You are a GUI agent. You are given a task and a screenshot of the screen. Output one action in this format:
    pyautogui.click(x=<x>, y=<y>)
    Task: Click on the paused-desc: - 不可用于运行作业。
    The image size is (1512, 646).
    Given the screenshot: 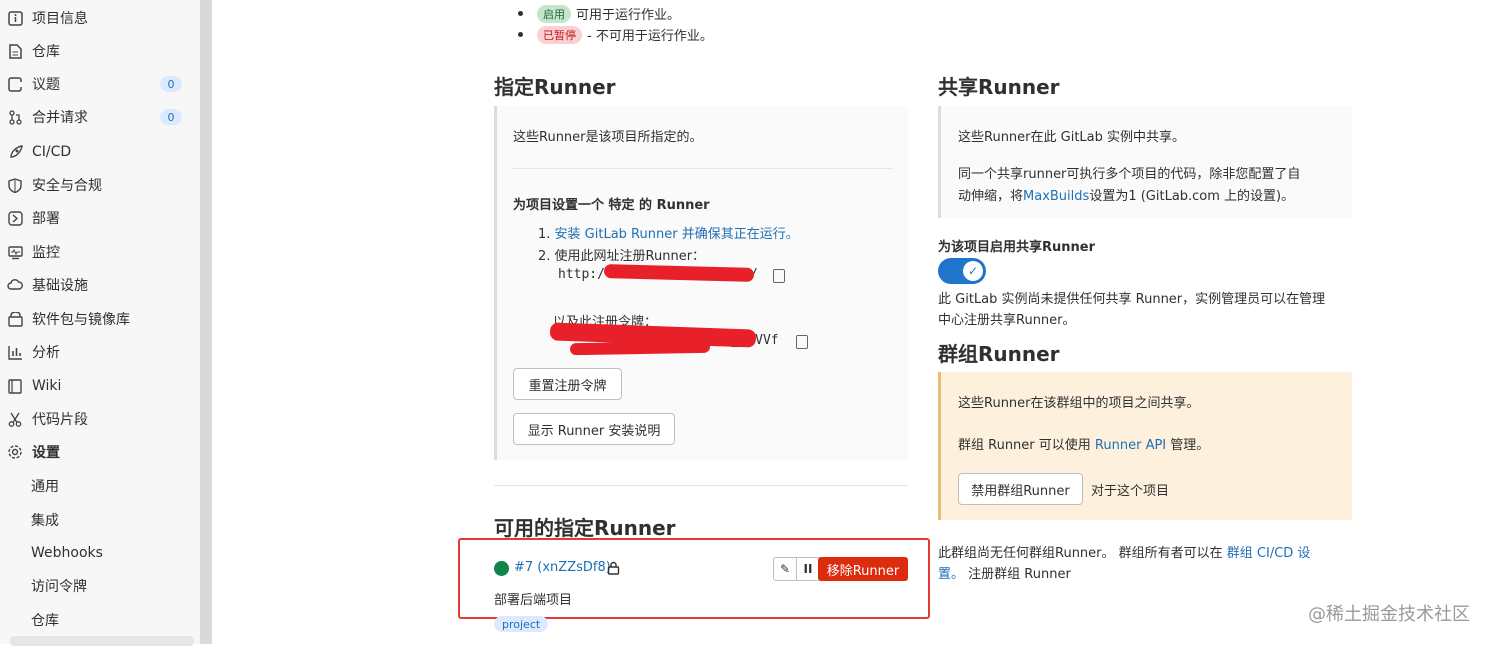 What is the action you would take?
    pyautogui.click(x=650, y=36)
    